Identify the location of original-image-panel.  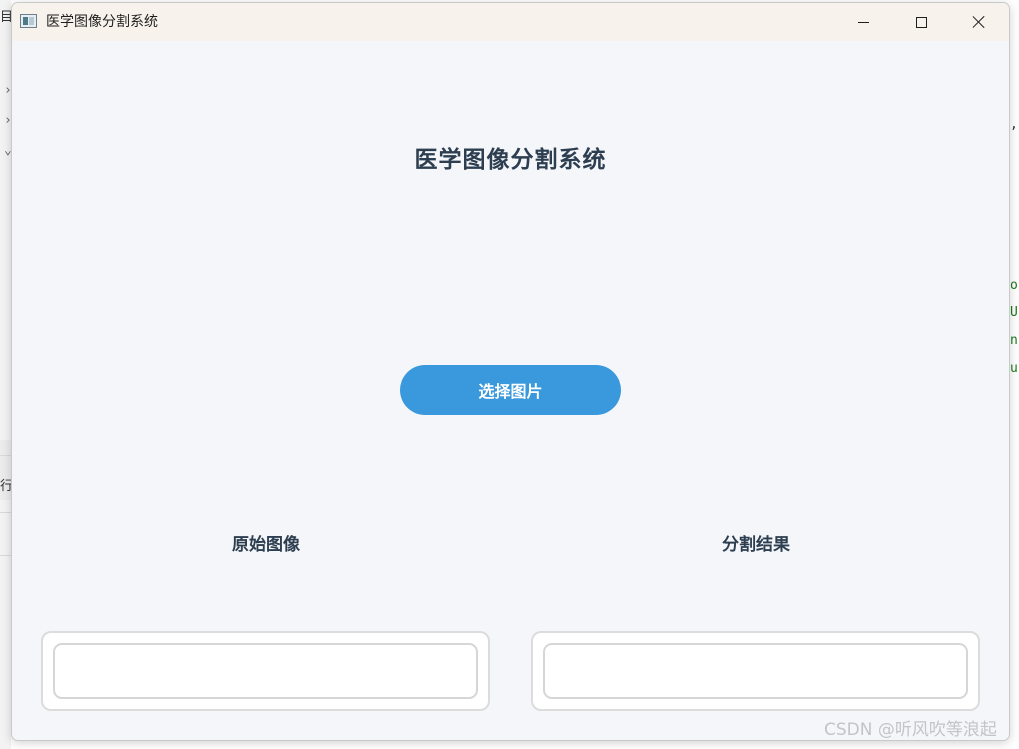
(265, 671).